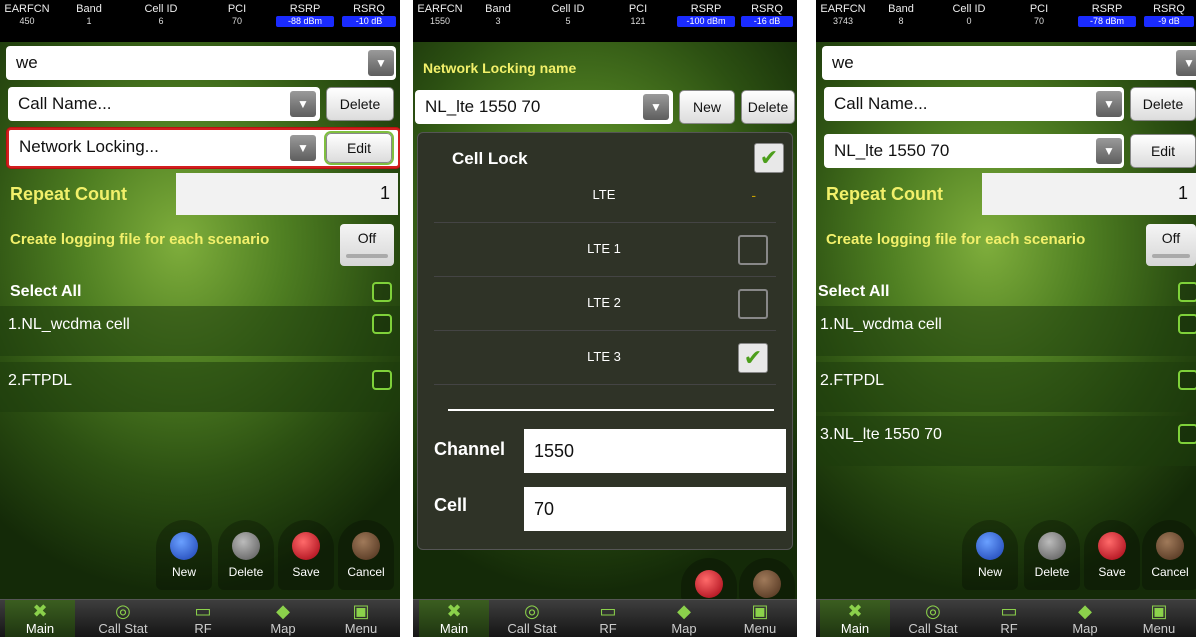 The height and width of the screenshot is (637, 1196). I want to click on repeat-count-label: Repeat Count, so click(68, 194).